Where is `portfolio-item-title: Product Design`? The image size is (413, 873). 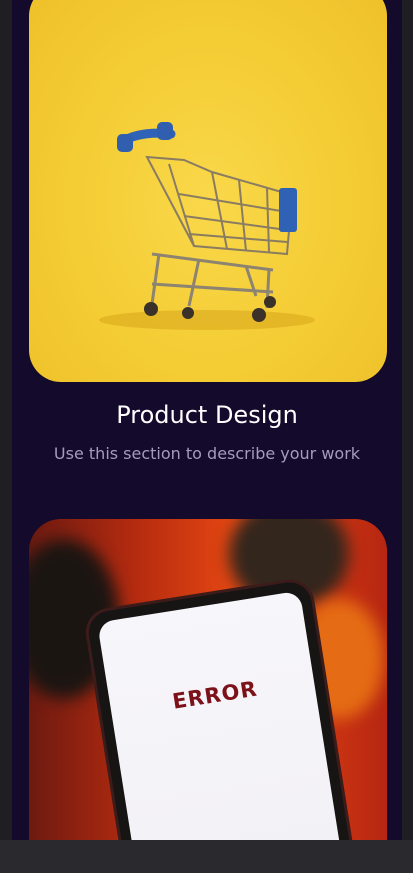
portfolio-item-title: Product Design is located at coordinates (207, 415).